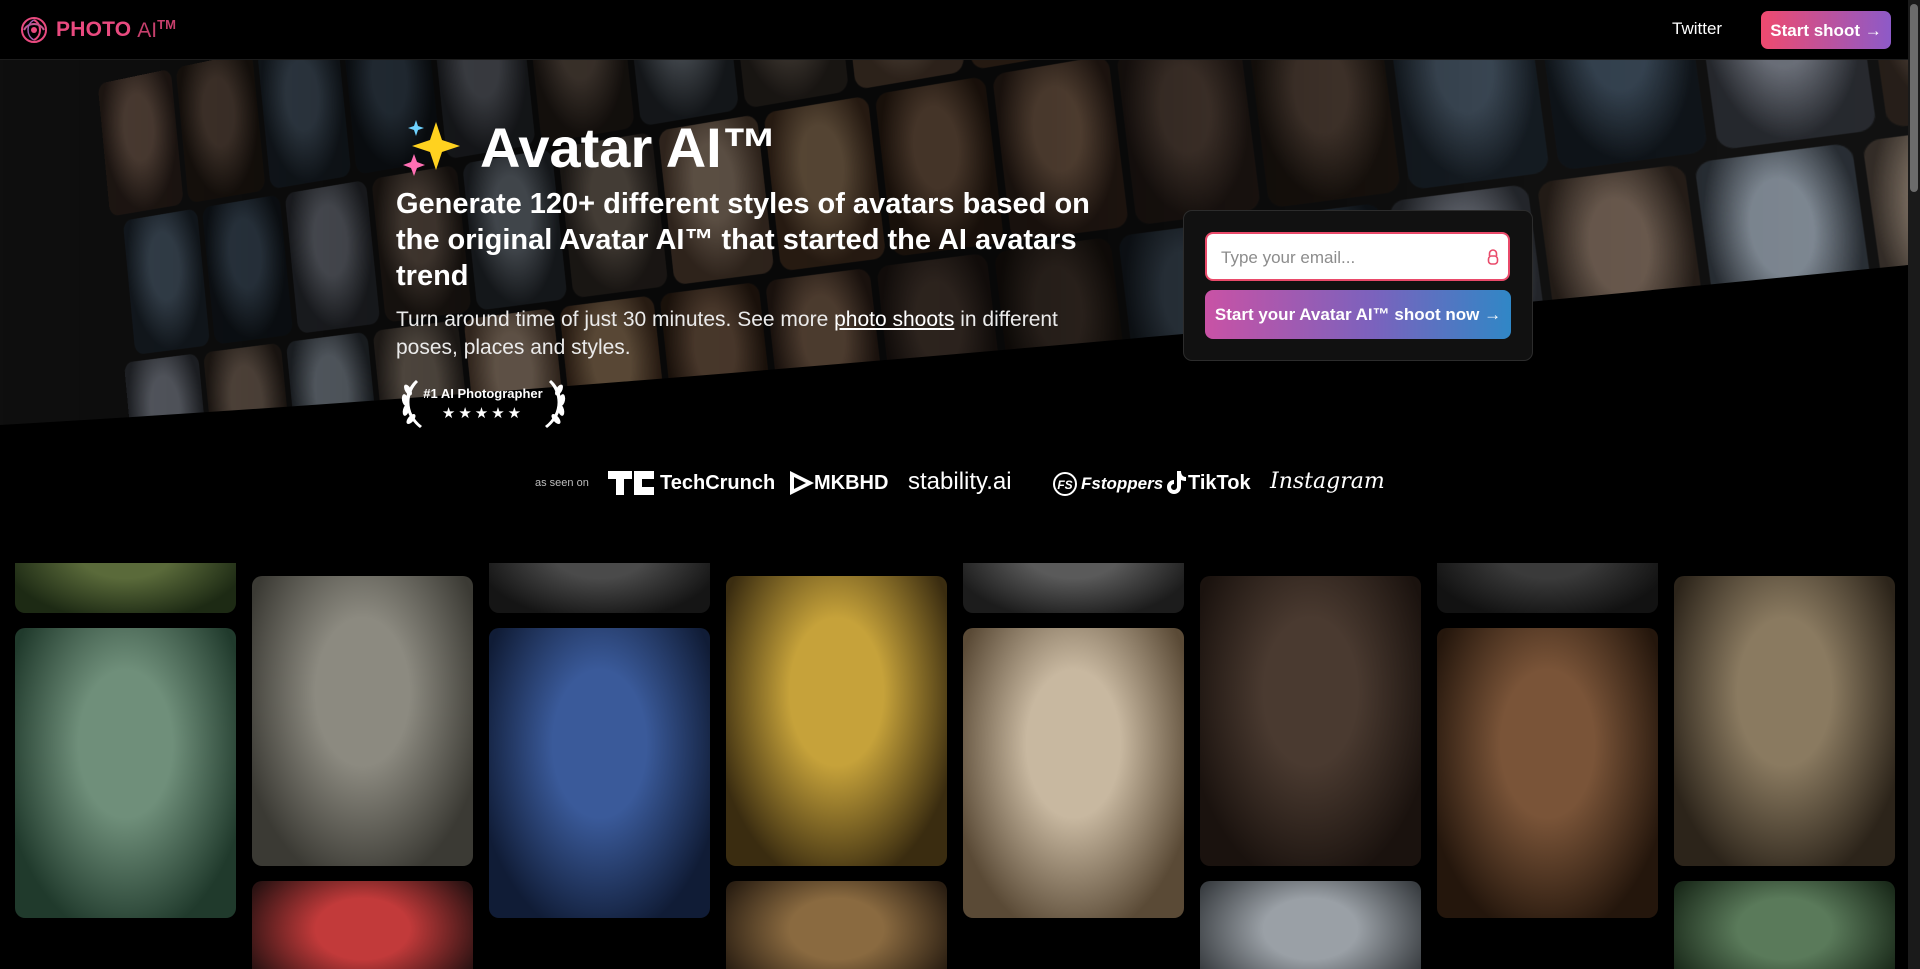 The width and height of the screenshot is (1920, 969). I want to click on award-stars: ★★★★★, so click(483, 413).